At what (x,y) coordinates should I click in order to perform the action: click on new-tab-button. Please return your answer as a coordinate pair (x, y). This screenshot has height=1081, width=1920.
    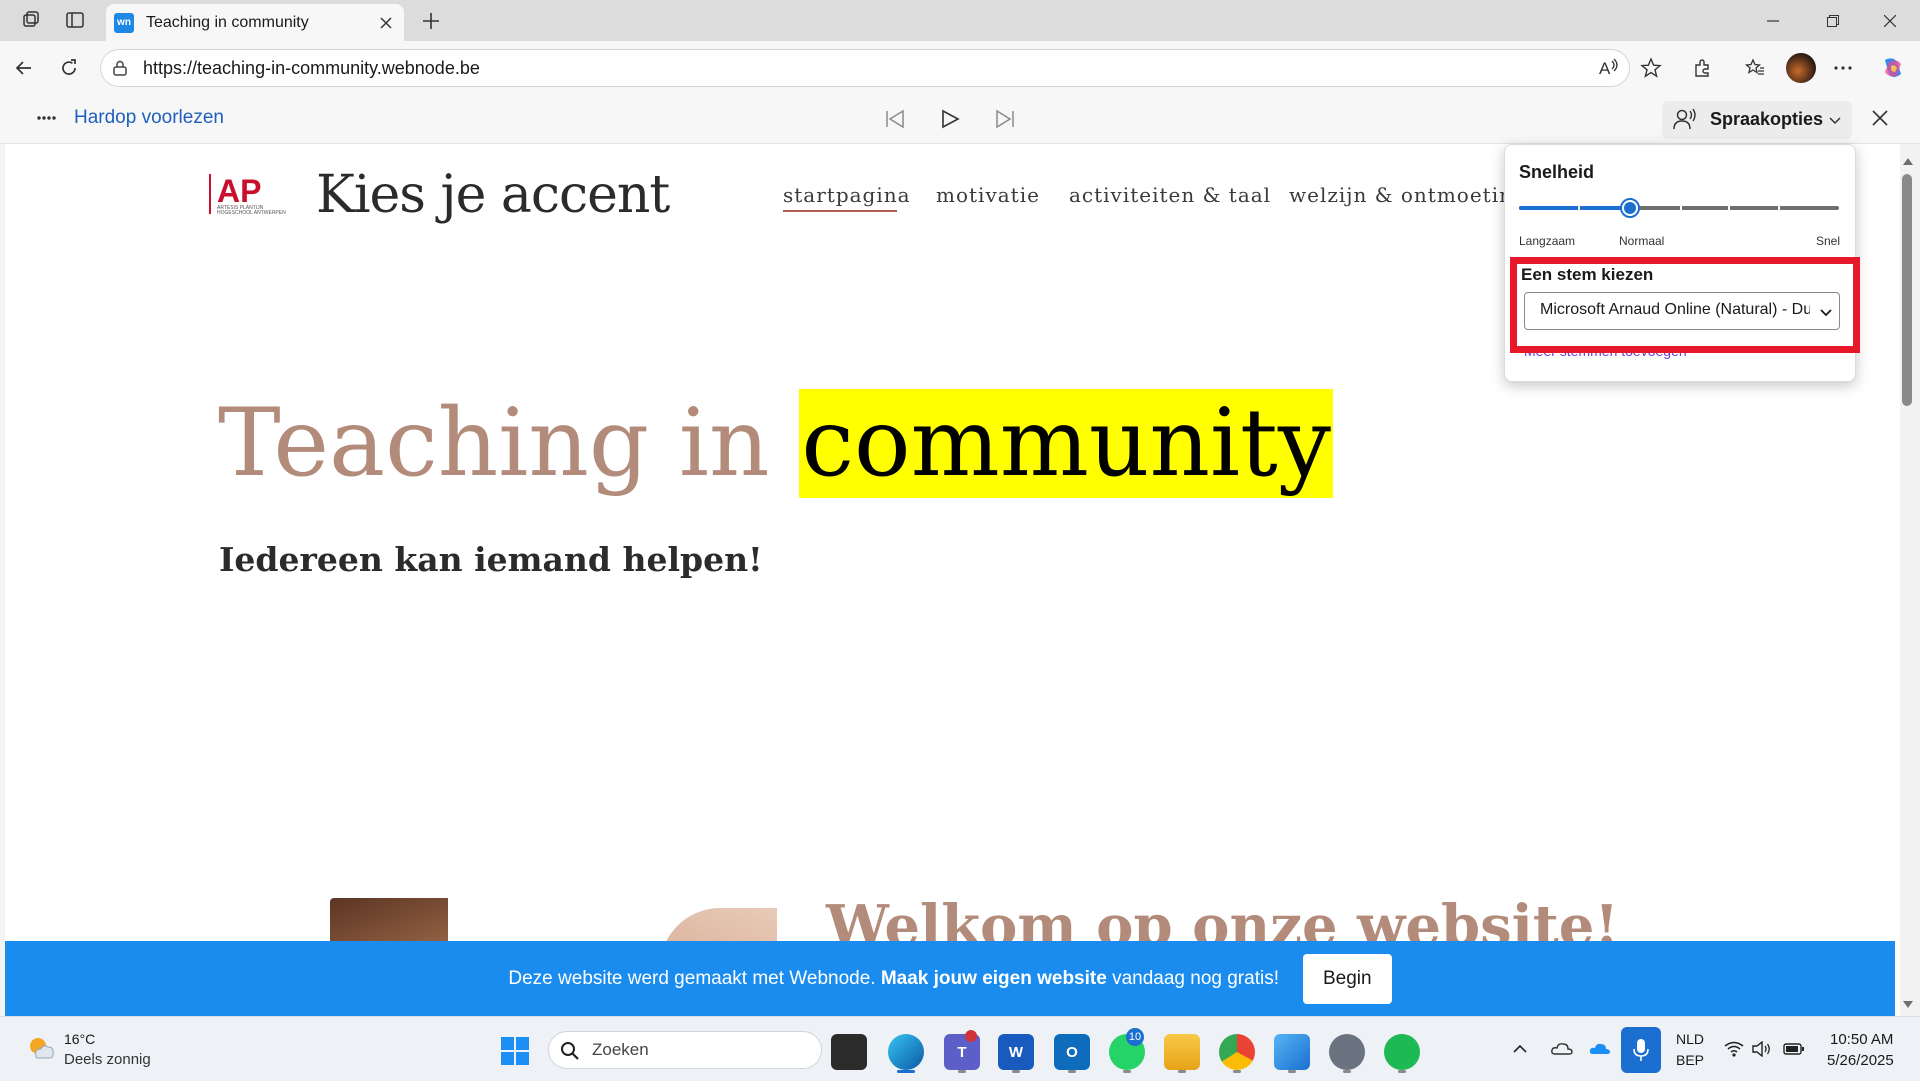
    Looking at the image, I should click on (431, 21).